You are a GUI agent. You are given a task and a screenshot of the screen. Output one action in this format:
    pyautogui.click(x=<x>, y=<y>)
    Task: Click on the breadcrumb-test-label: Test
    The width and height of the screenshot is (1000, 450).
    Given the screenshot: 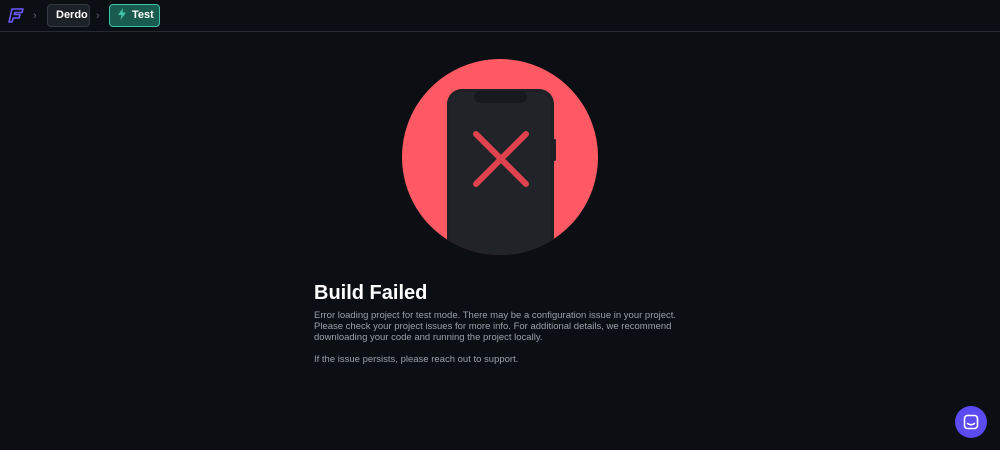 What is the action you would take?
    pyautogui.click(x=143, y=15)
    